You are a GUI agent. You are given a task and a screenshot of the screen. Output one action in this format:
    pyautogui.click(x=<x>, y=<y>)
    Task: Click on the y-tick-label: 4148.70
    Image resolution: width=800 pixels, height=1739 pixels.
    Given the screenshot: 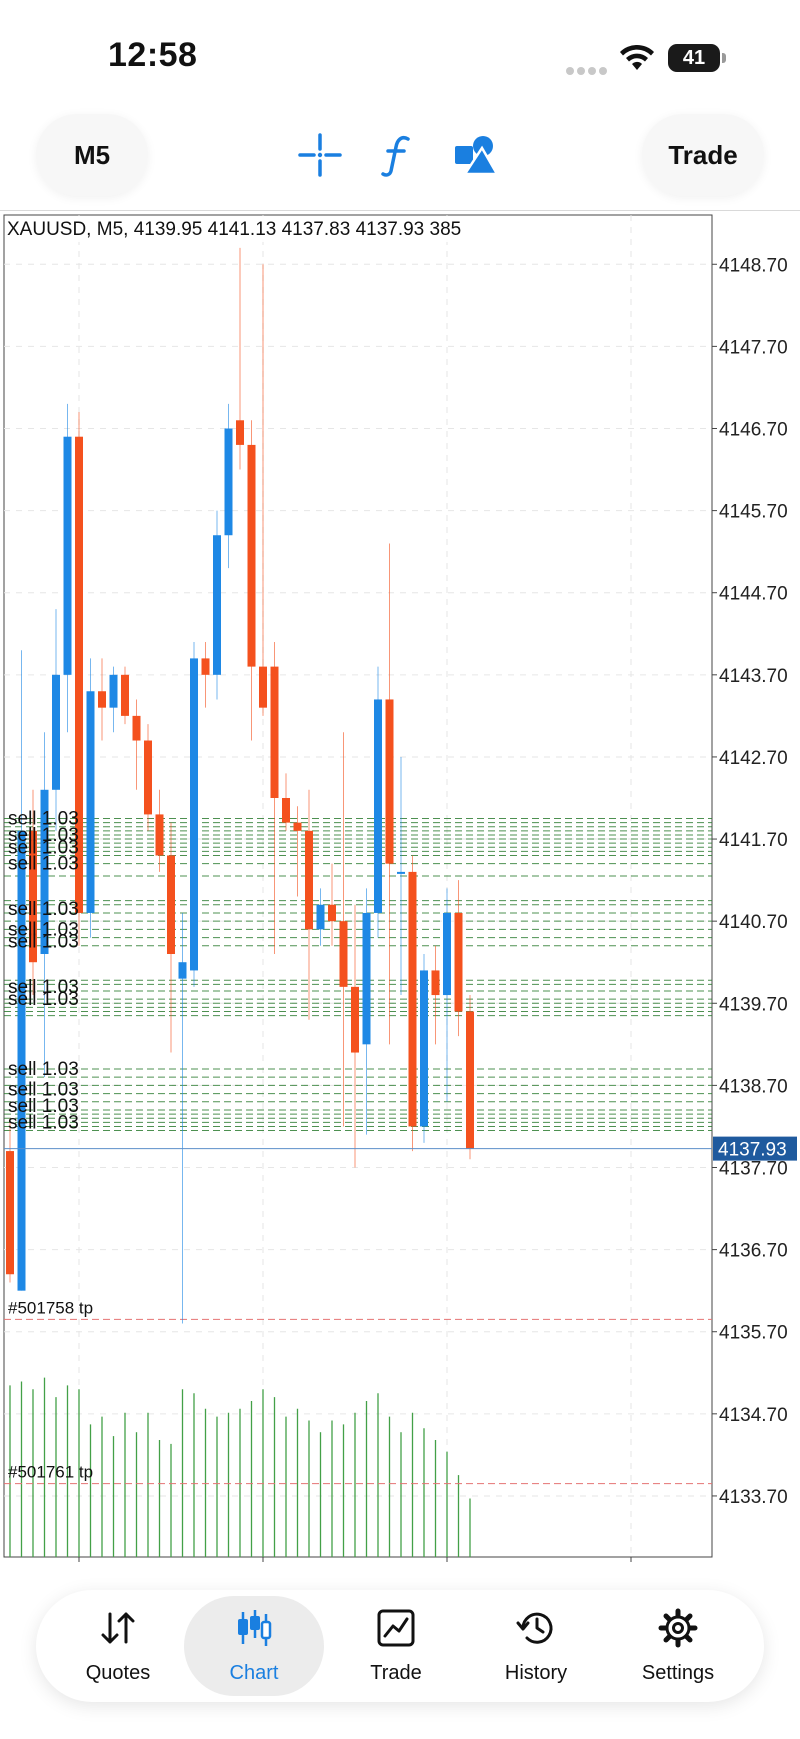 What is the action you would take?
    pyautogui.click(x=753, y=265)
    